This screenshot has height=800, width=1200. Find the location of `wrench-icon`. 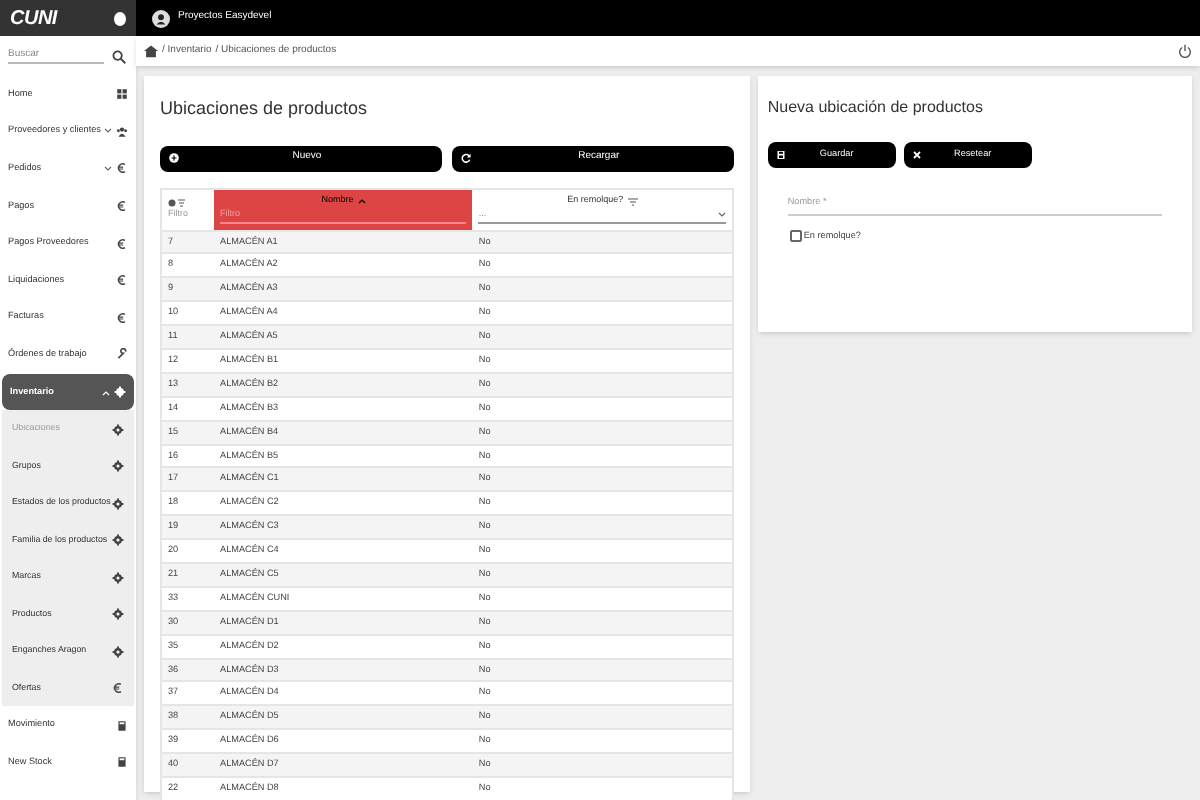

wrench-icon is located at coordinates (122, 354).